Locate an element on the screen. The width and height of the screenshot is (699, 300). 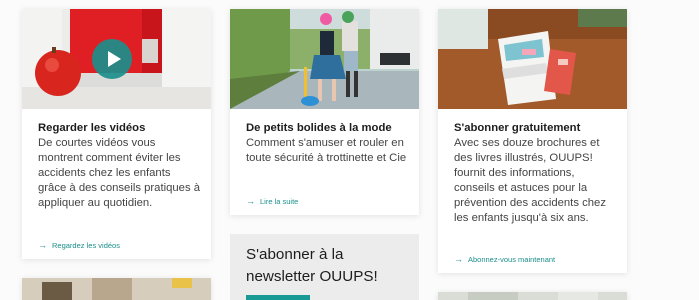
card-videos-link-label: Regardez les vidéos is located at coordinates (86, 245).